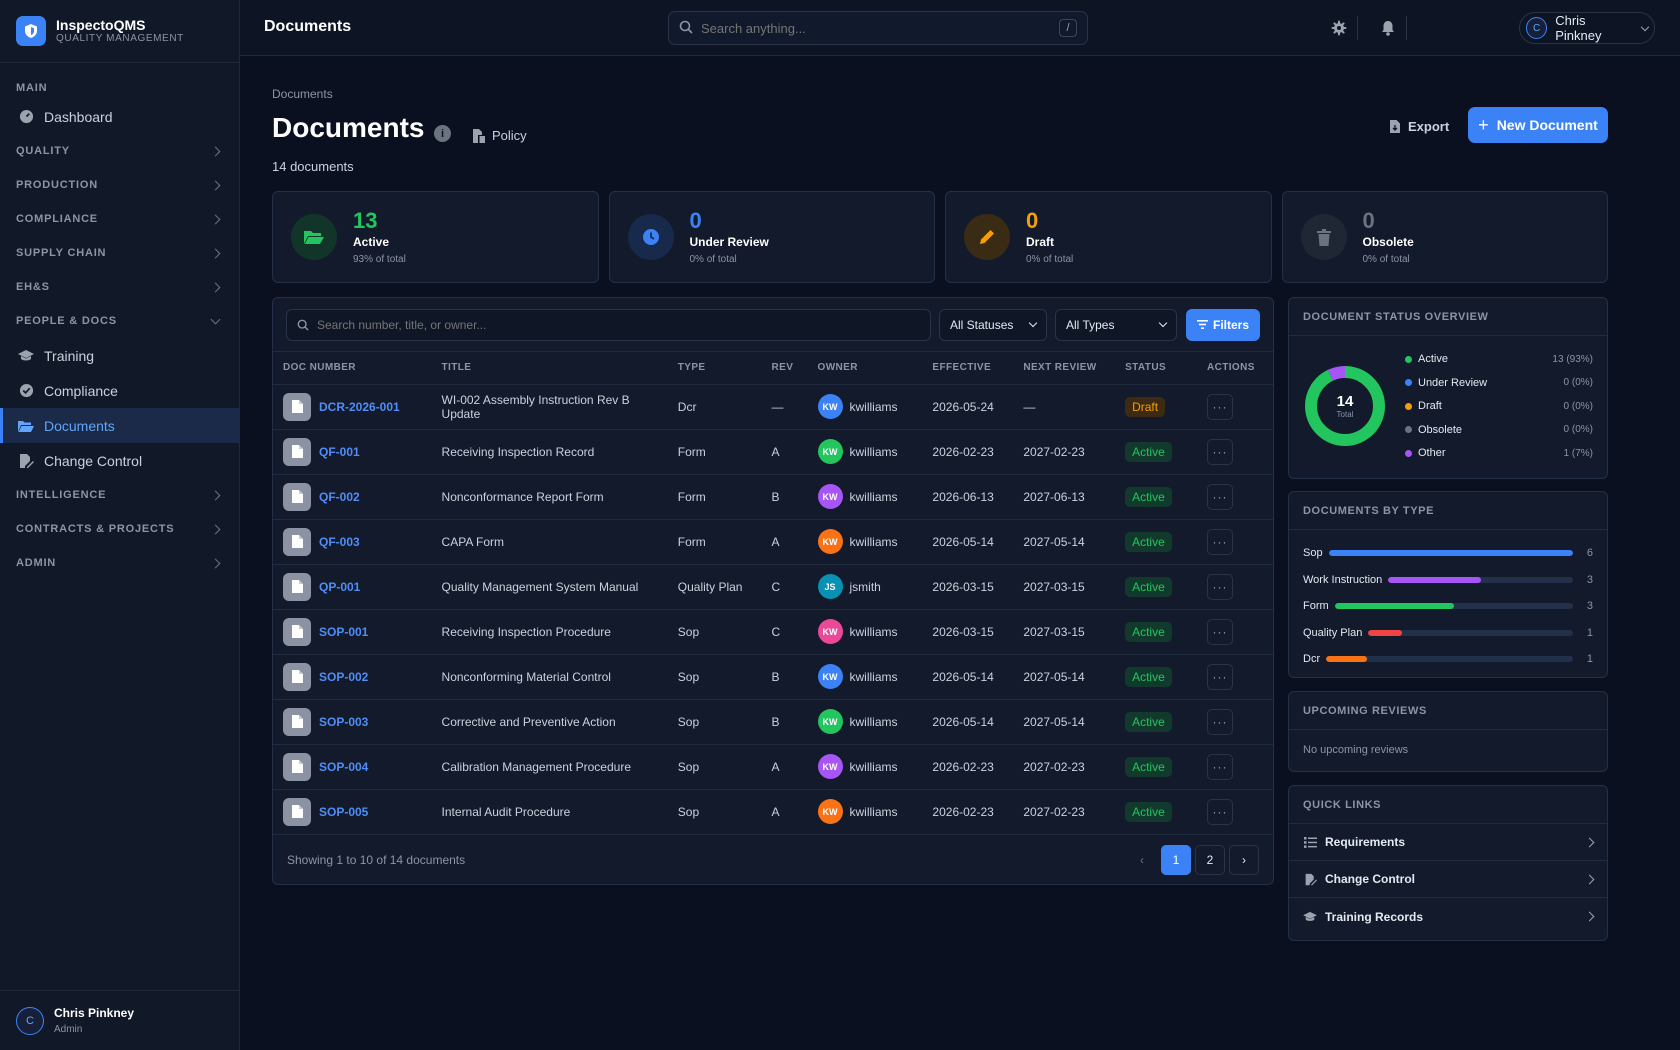 This screenshot has width=1680, height=1050. Describe the element at coordinates (302, 94) in the screenshot. I see `breadcrumb: Documents` at that location.